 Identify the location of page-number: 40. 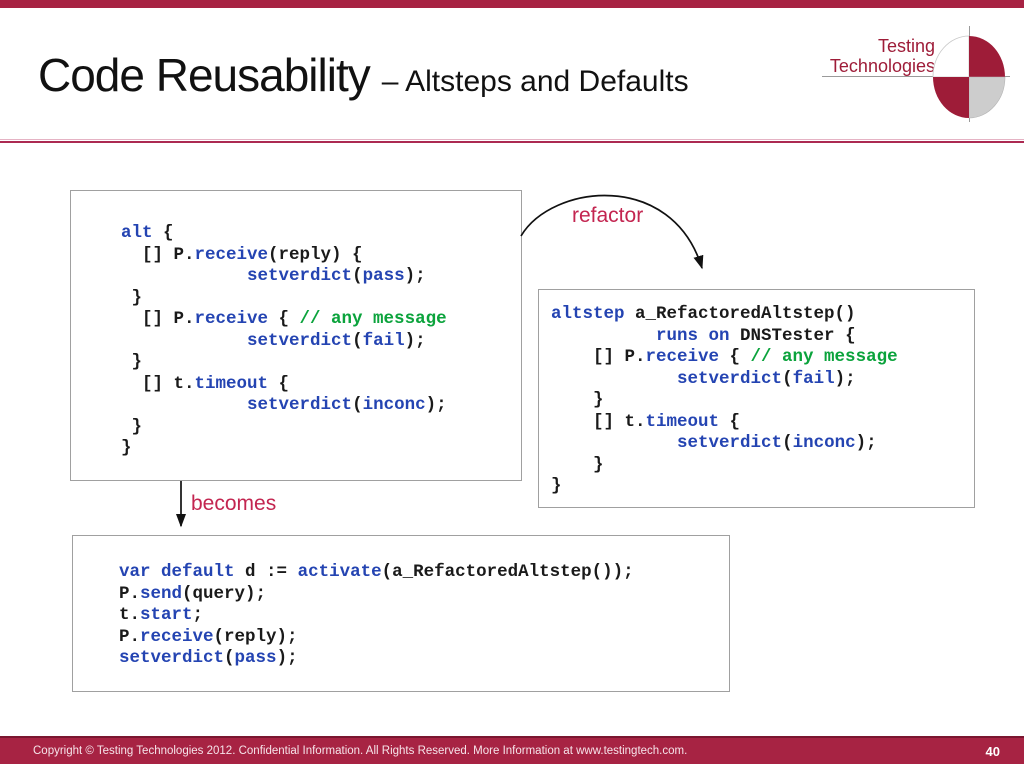
(992, 751).